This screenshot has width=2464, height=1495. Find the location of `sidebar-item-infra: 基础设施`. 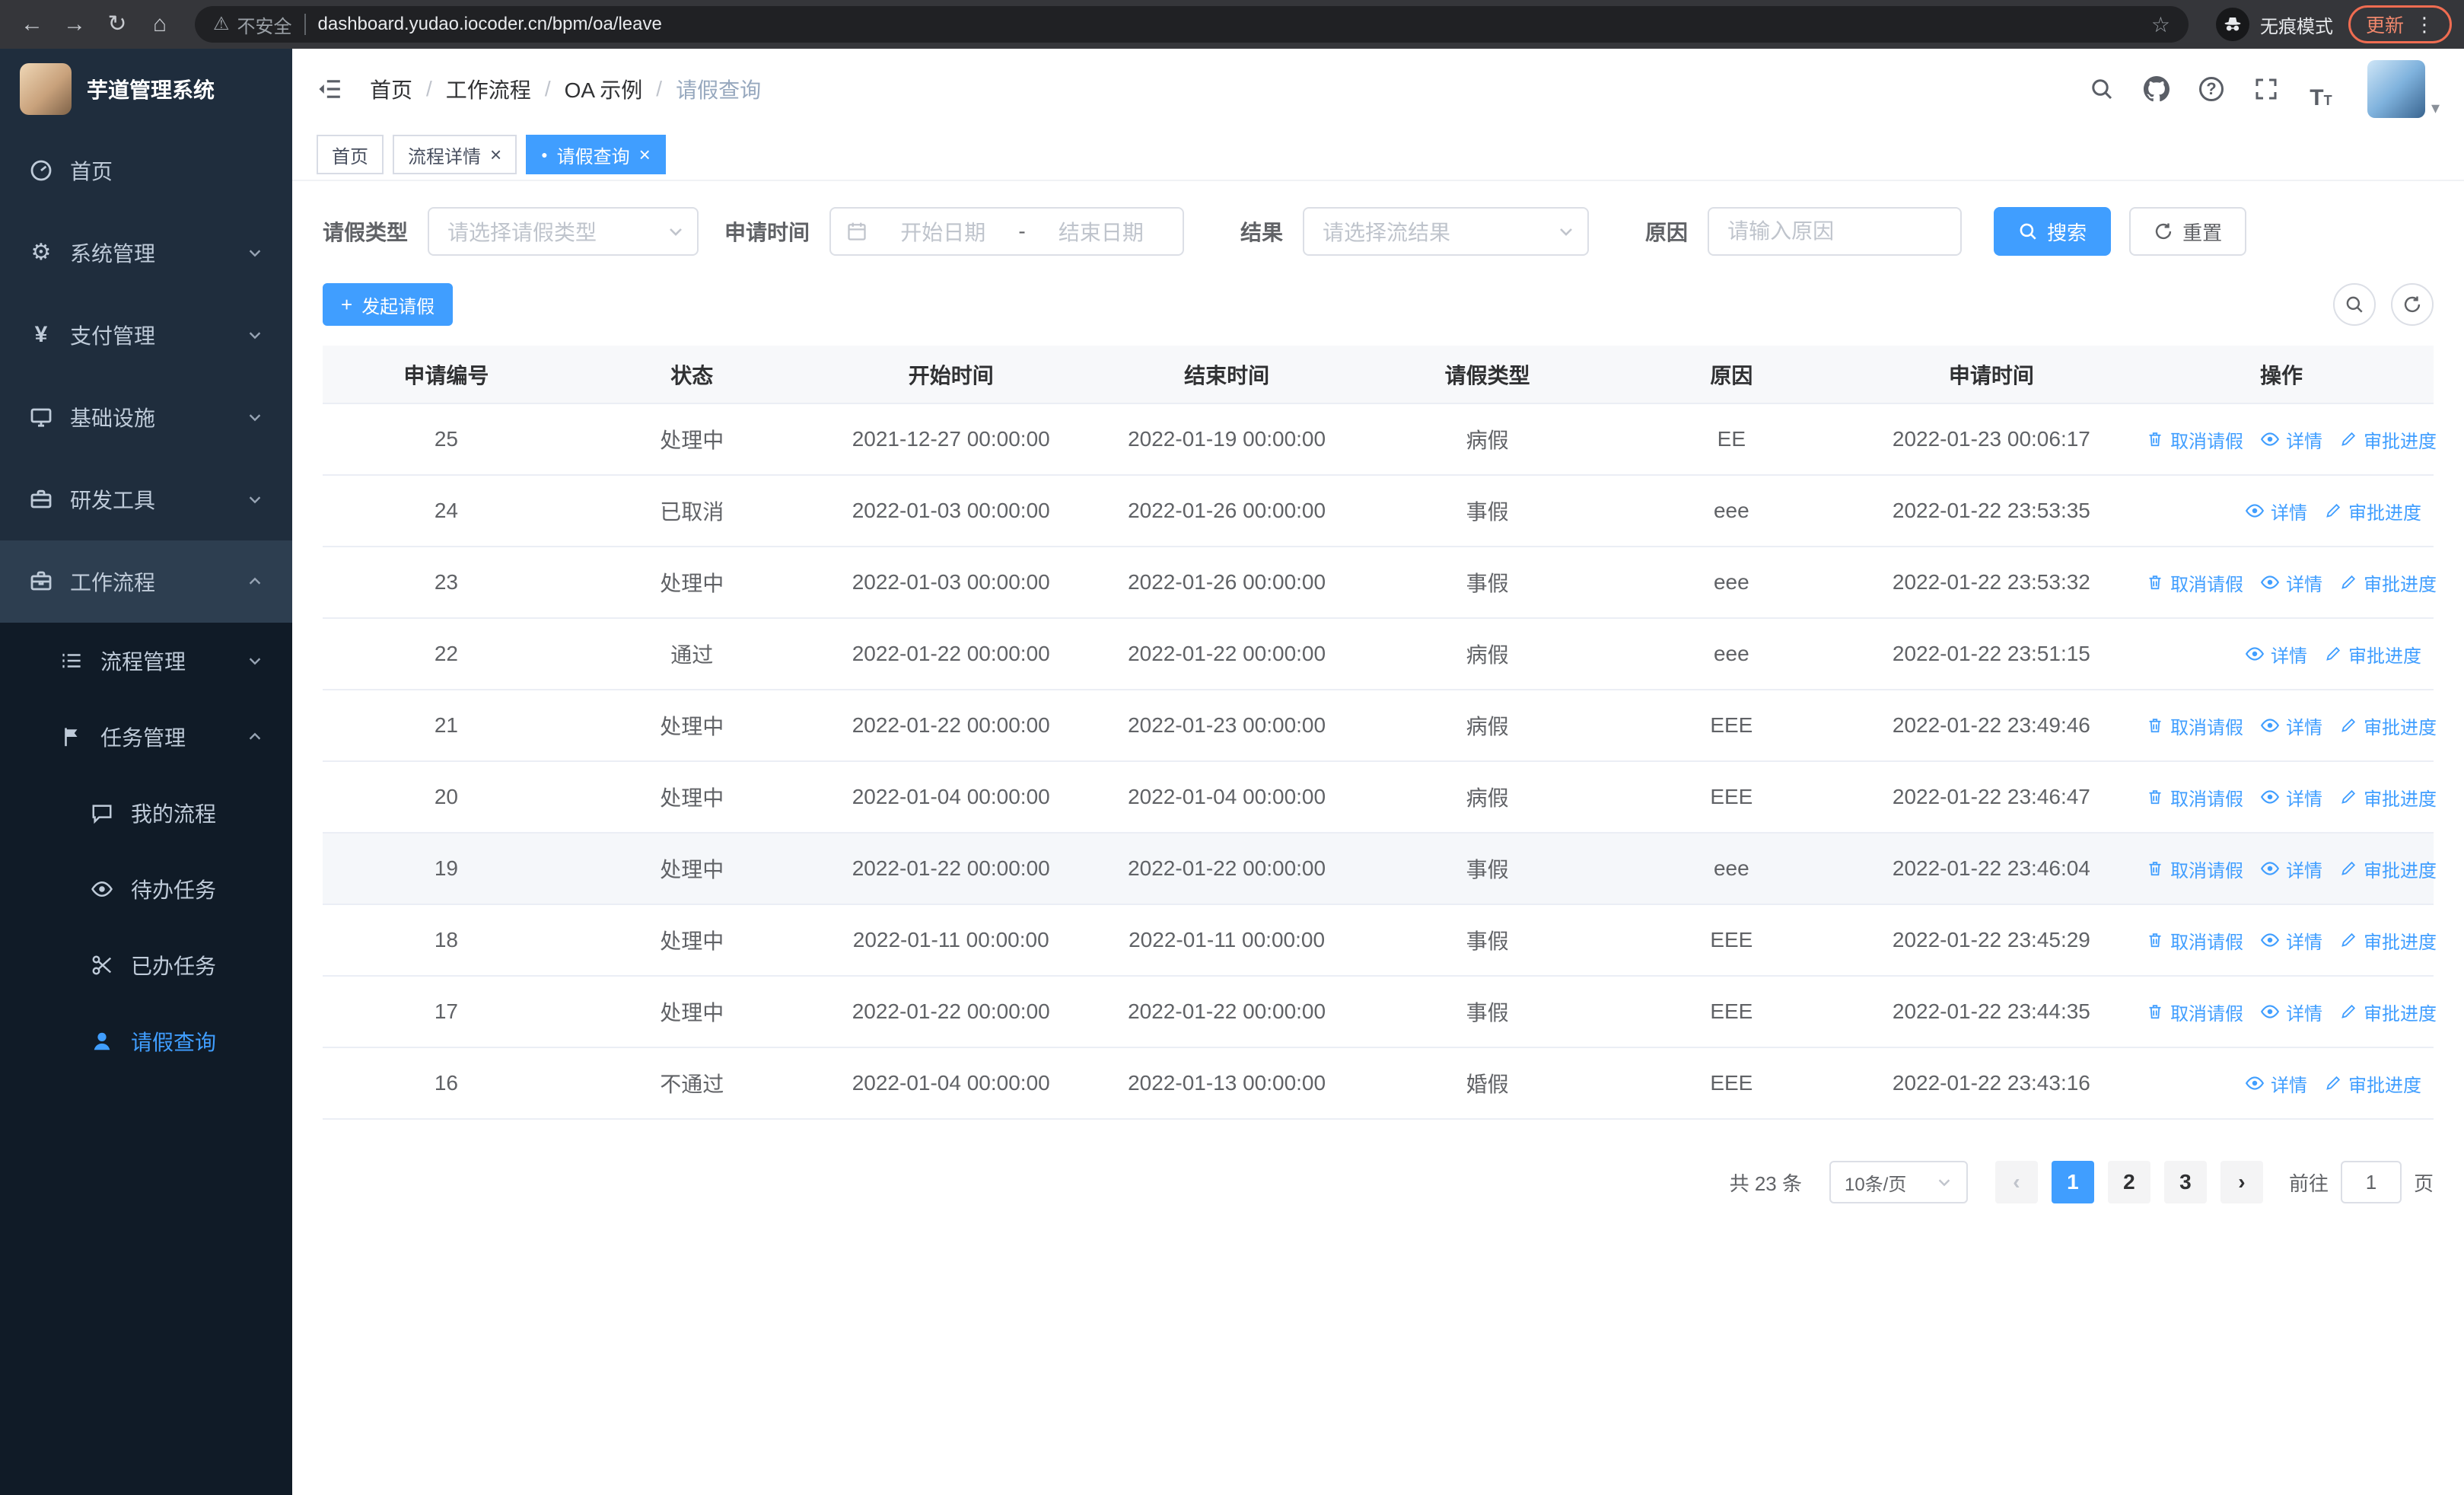

sidebar-item-infra: 基础设施 is located at coordinates (146, 417).